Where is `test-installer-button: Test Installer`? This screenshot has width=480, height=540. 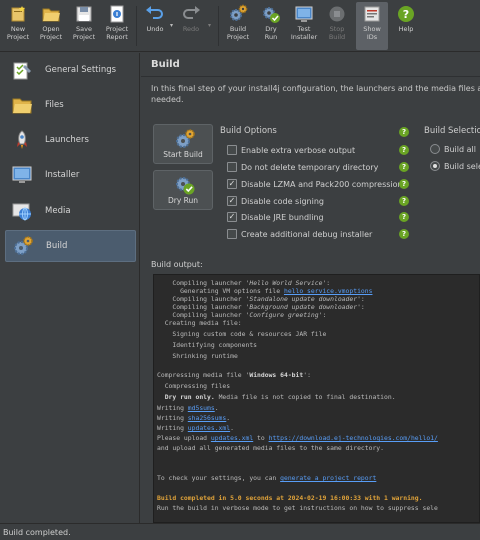 test-installer-button: Test Installer is located at coordinates (304, 26).